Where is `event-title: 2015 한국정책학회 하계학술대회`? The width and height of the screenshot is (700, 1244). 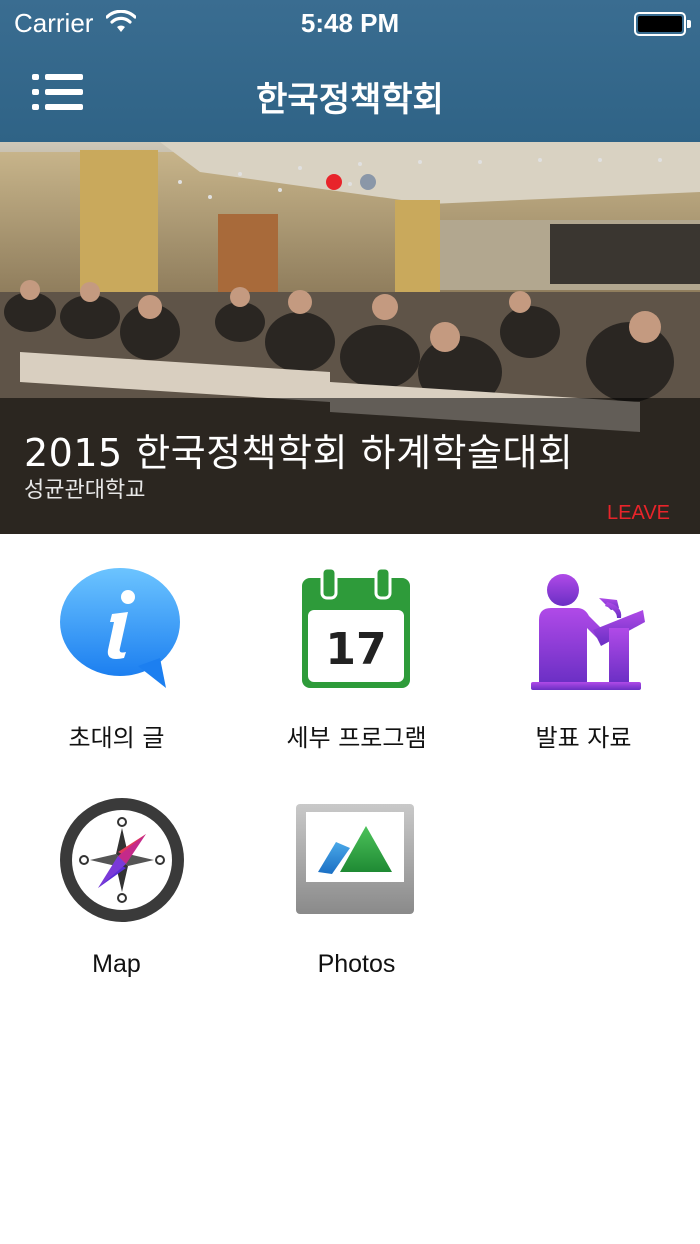
event-title: 2015 한국정책학회 하계학술대회 is located at coordinates (299, 453).